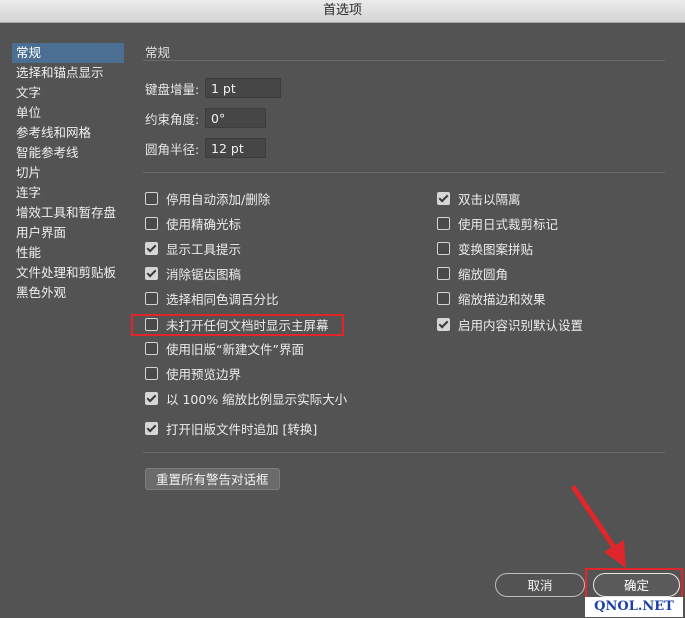  I want to click on constrain-angle-row: 约束角度: 0°, so click(205, 118).